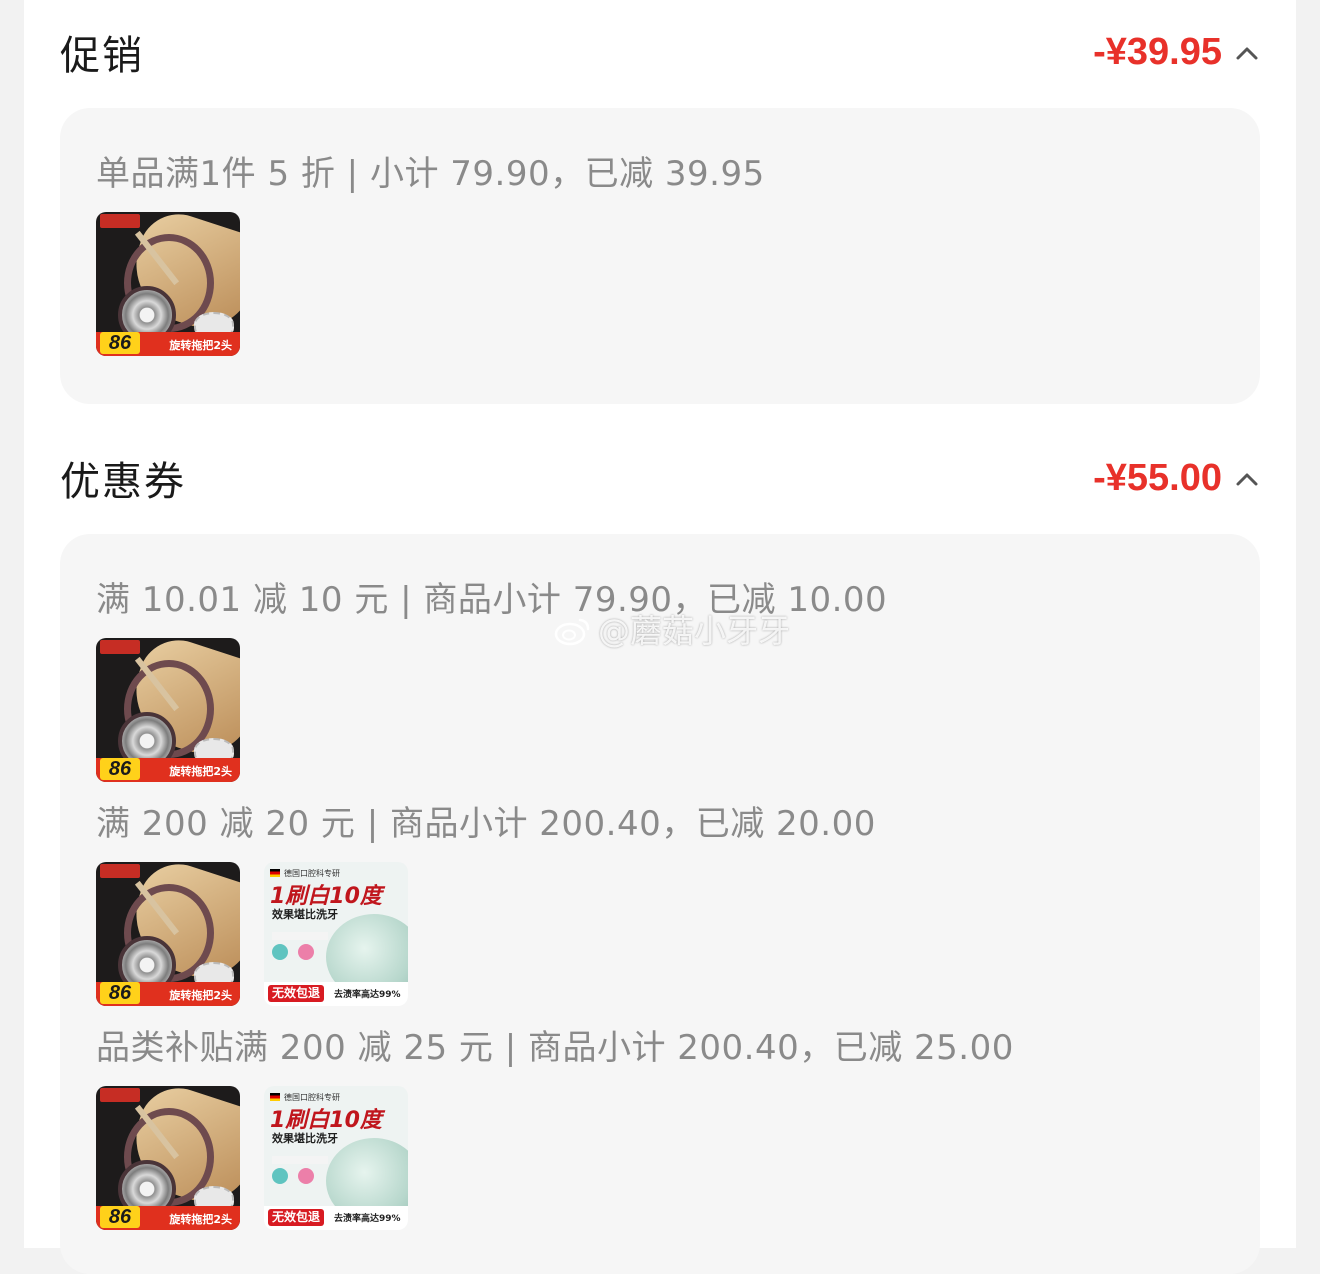 The width and height of the screenshot is (1320, 1274). Describe the element at coordinates (694, 631) in the screenshot. I see `watermark-text: @蘑菇小牙牙` at that location.